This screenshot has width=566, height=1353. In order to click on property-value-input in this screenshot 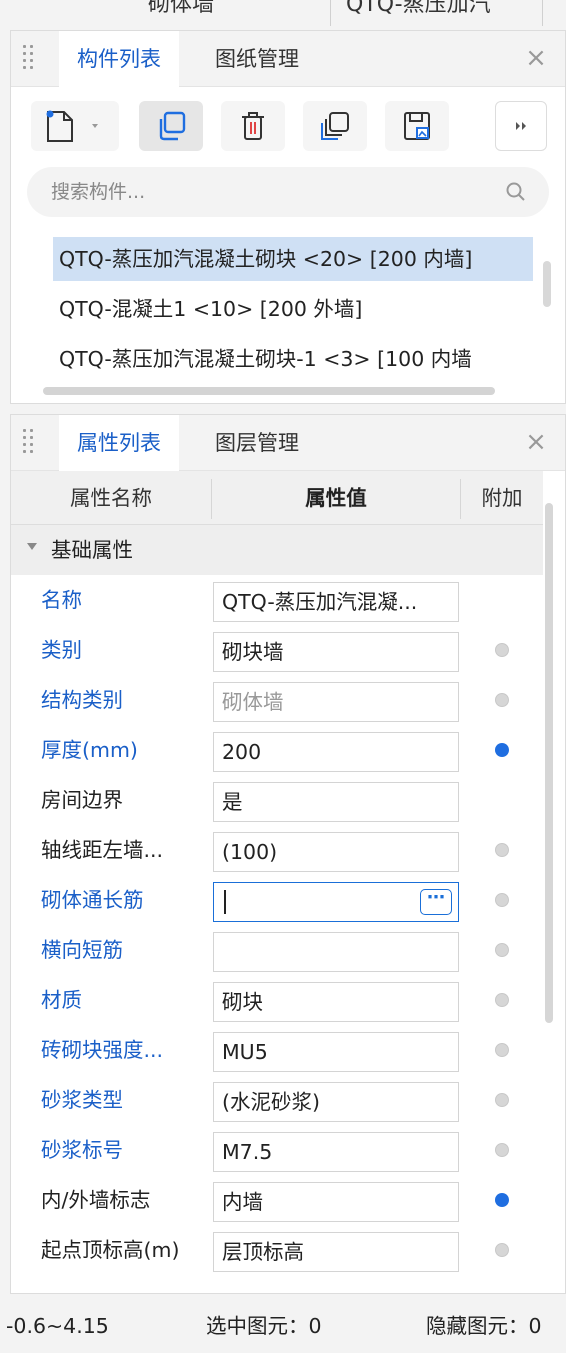, I will do `click(336, 952)`.